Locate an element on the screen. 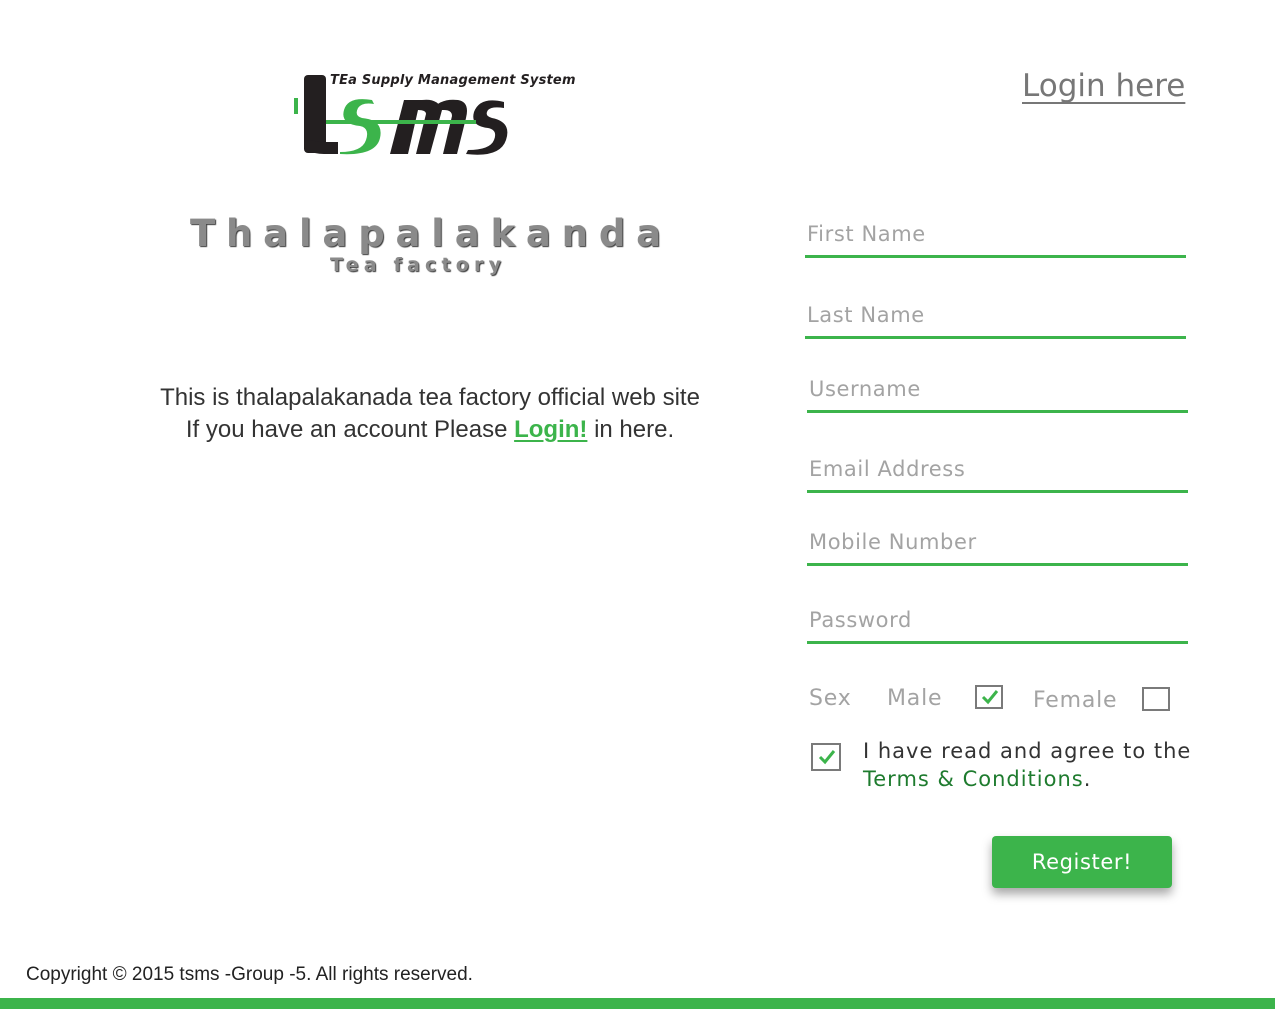  username-input is located at coordinates (997, 393).